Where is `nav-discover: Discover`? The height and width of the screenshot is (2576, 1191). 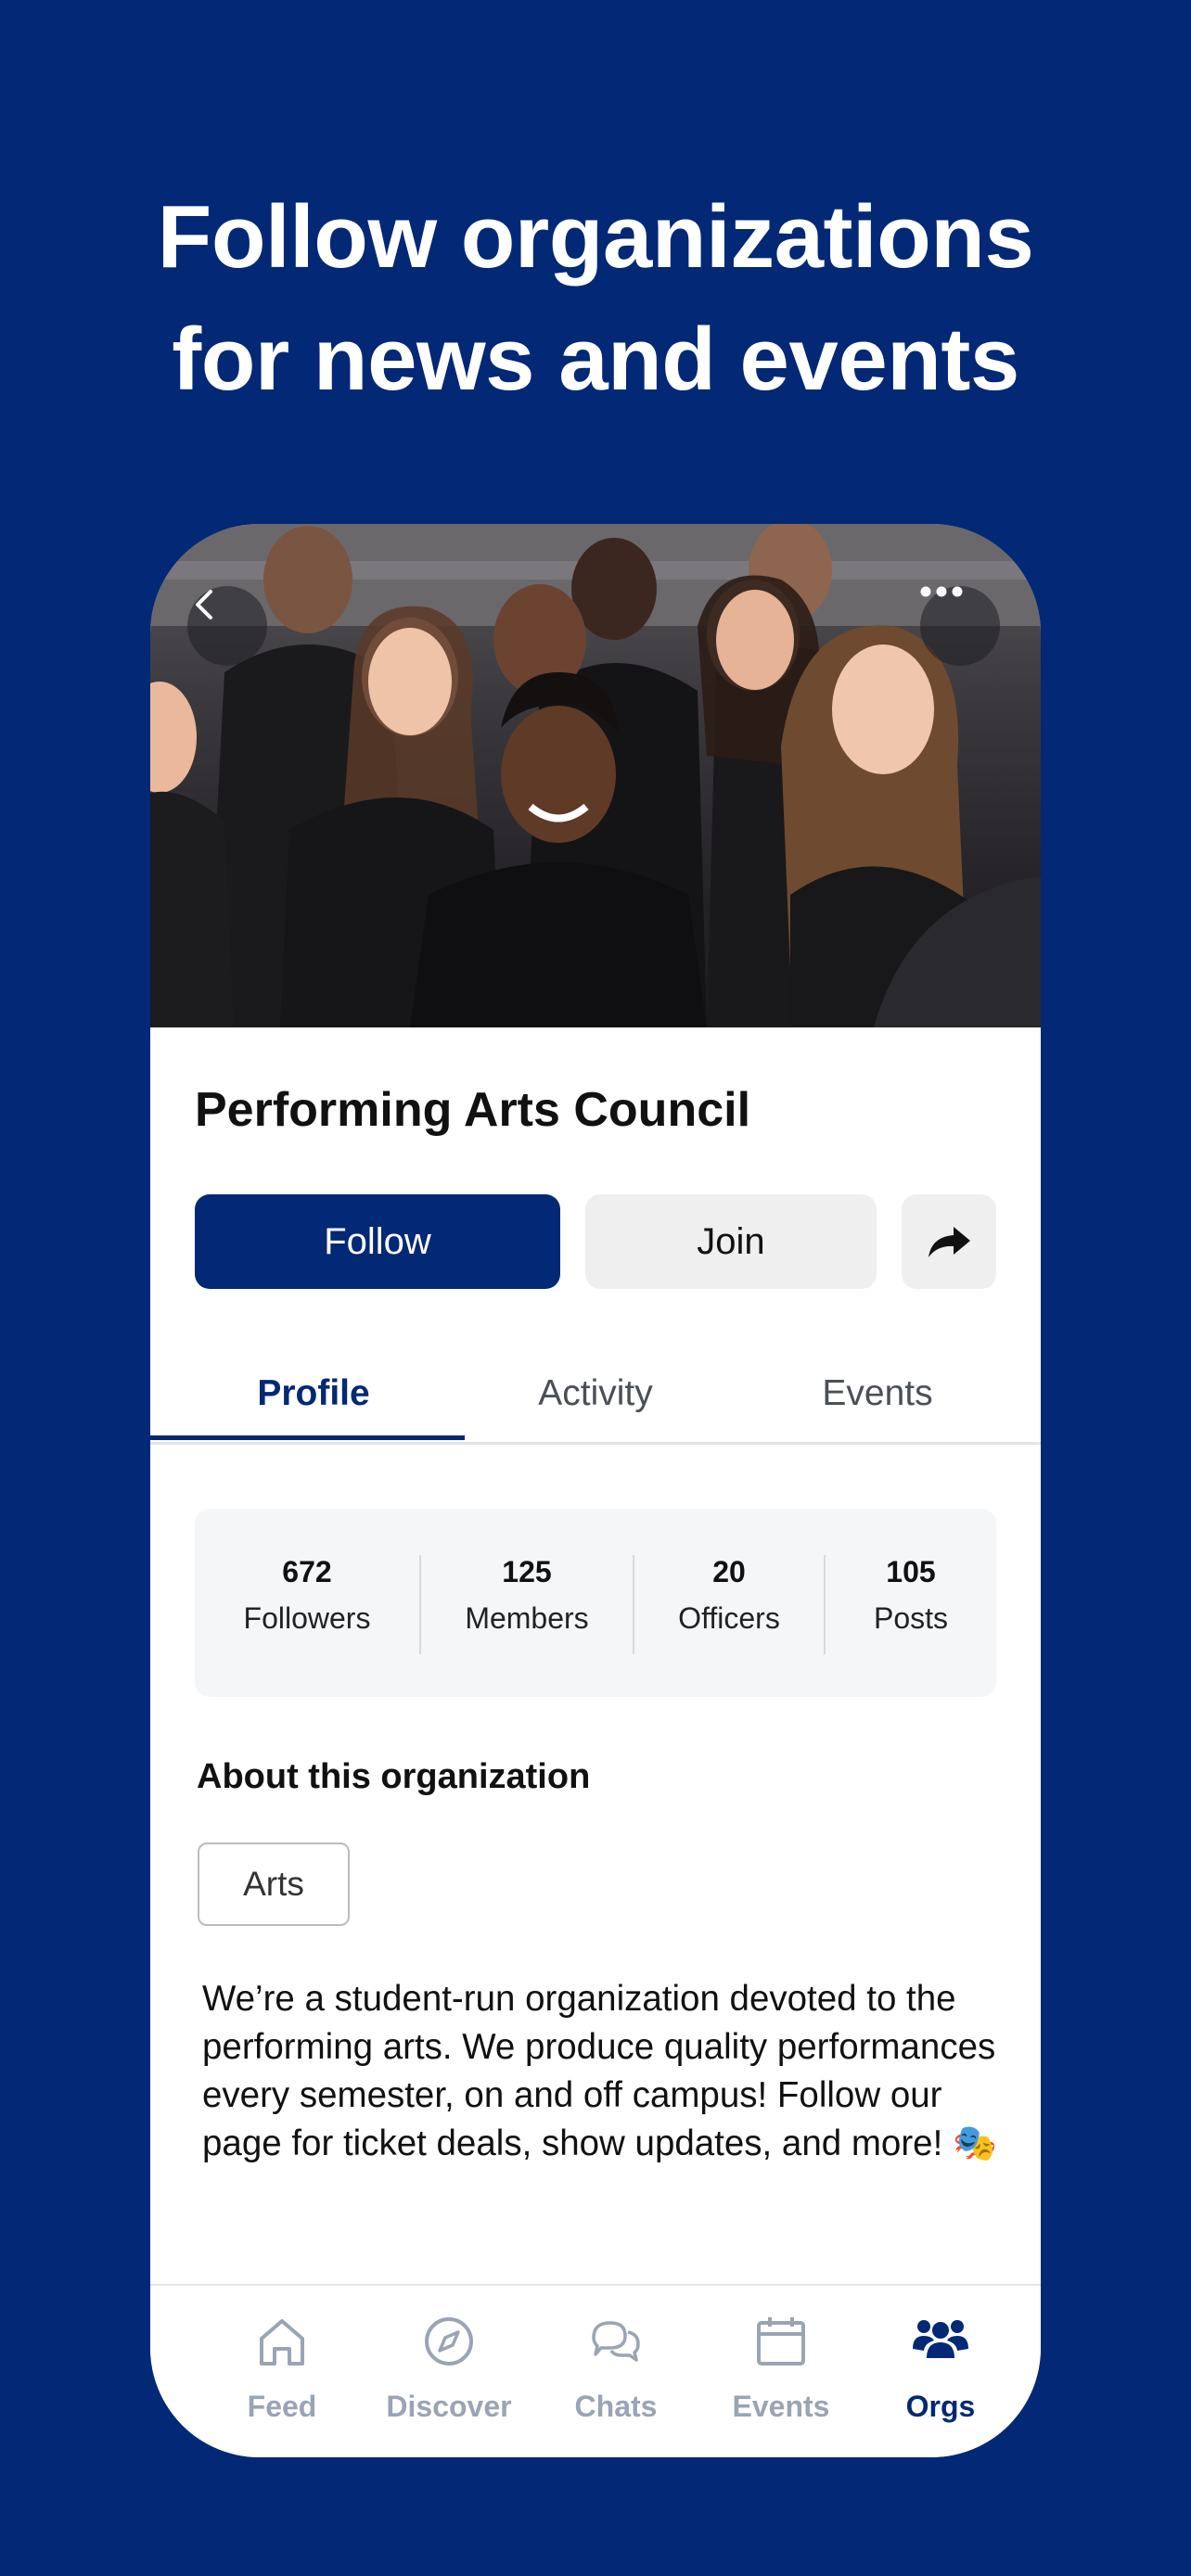 nav-discover: Discover is located at coordinates (449, 2374).